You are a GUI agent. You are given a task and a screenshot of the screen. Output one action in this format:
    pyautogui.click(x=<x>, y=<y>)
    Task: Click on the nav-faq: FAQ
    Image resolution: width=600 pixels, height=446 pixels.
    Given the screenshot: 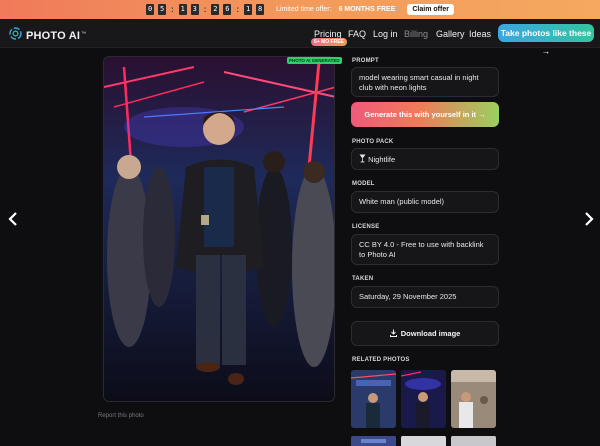 What is the action you would take?
    pyautogui.click(x=357, y=34)
    